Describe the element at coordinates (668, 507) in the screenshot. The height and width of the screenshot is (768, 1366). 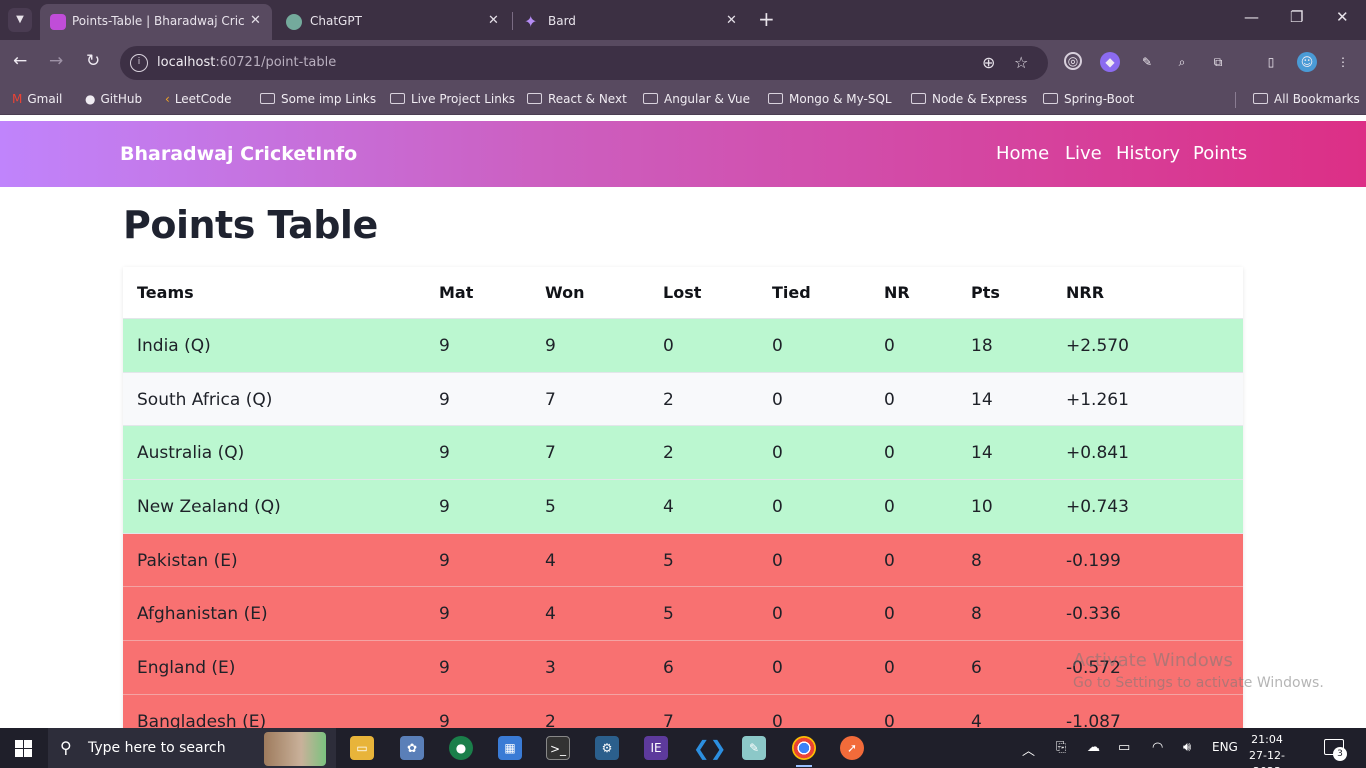
I see `lost-cell: 4` at that location.